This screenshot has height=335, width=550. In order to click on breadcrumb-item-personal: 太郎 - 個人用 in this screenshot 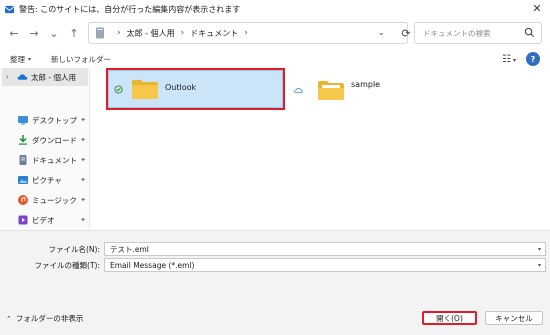, I will do `click(151, 33)`.